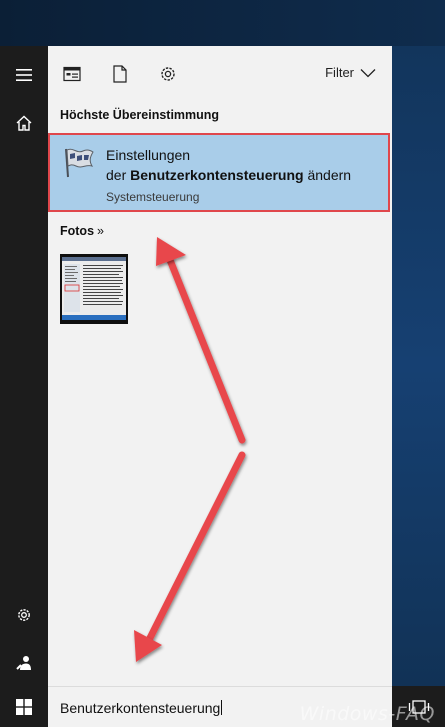  I want to click on settings-button, so click(24, 615).